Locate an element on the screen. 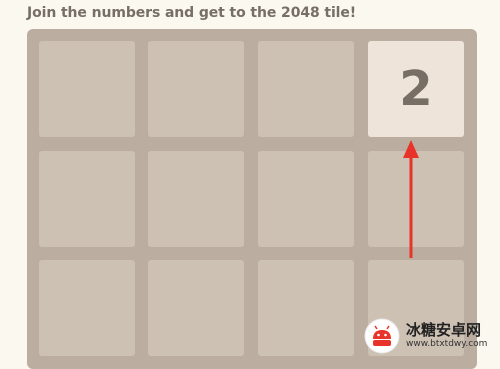 The height and width of the screenshot is (369, 500). annotation-arrow-icon is located at coordinates (411, 199).